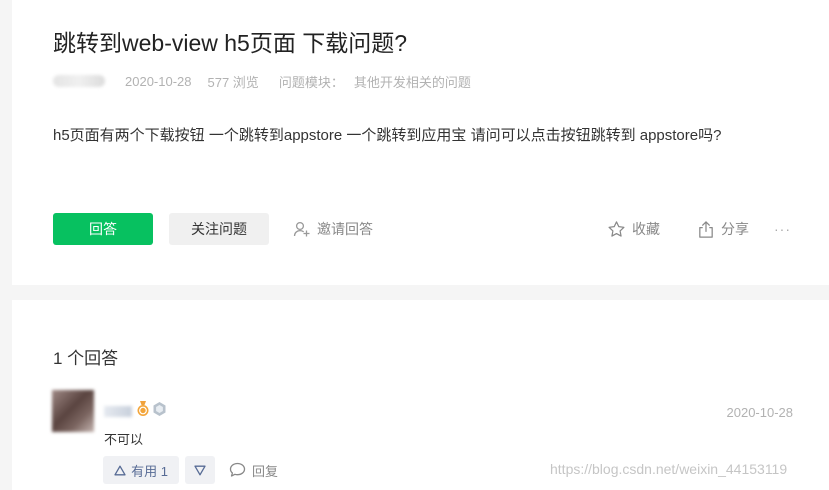 The height and width of the screenshot is (490, 829). What do you see at coordinates (159, 411) in the screenshot?
I see `level-badge-icon` at bounding box center [159, 411].